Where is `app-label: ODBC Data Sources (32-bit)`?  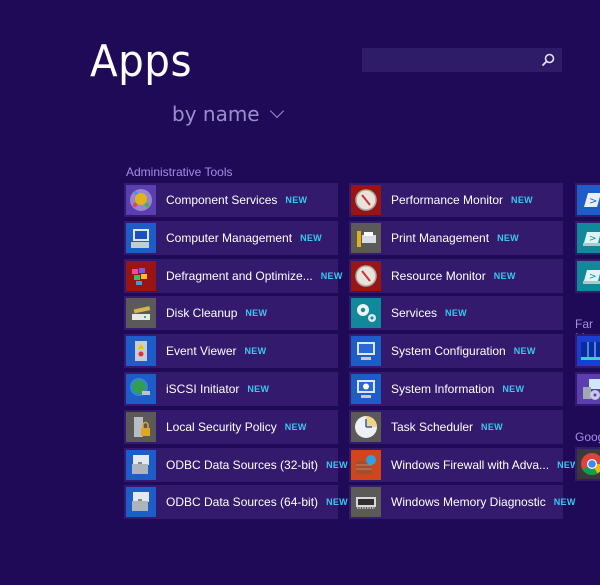
app-label: ODBC Data Sources (32-bit) is located at coordinates (242, 465).